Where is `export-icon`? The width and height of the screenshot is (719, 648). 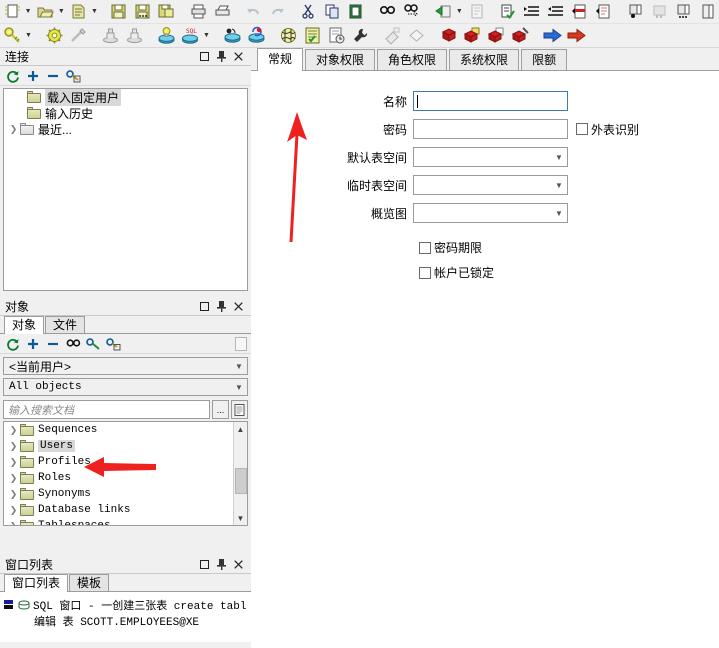
export-icon is located at coordinates (134, 36).